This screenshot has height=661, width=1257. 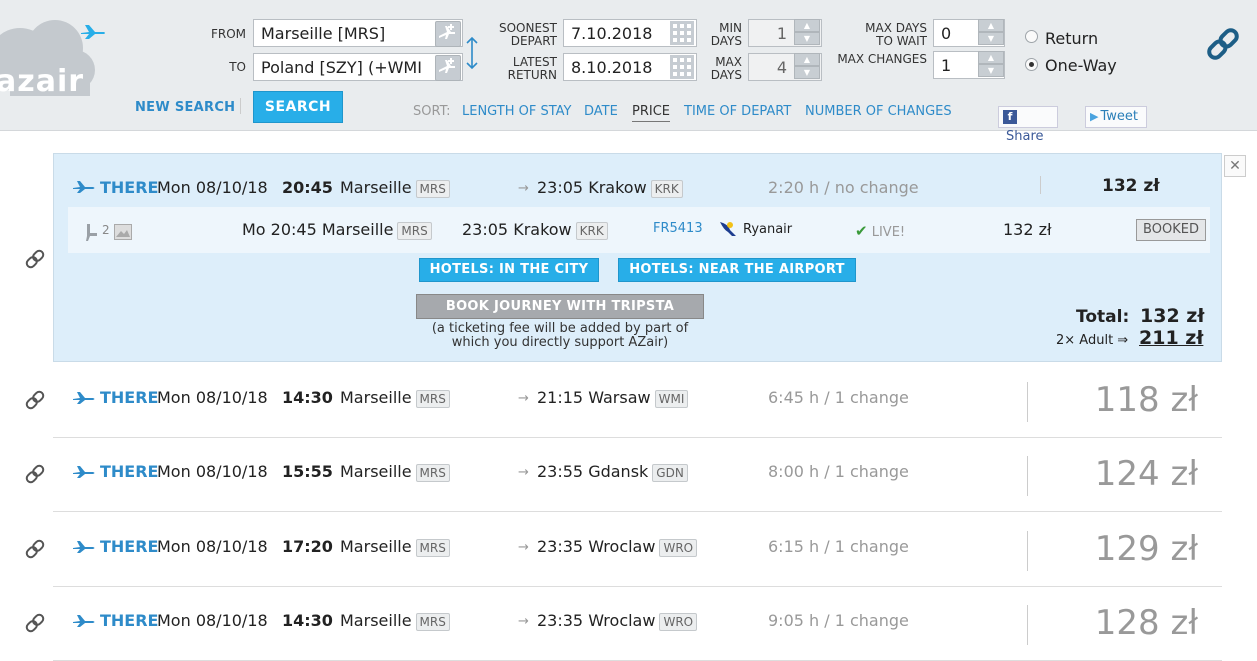 I want to click on image-icon, so click(x=123, y=232).